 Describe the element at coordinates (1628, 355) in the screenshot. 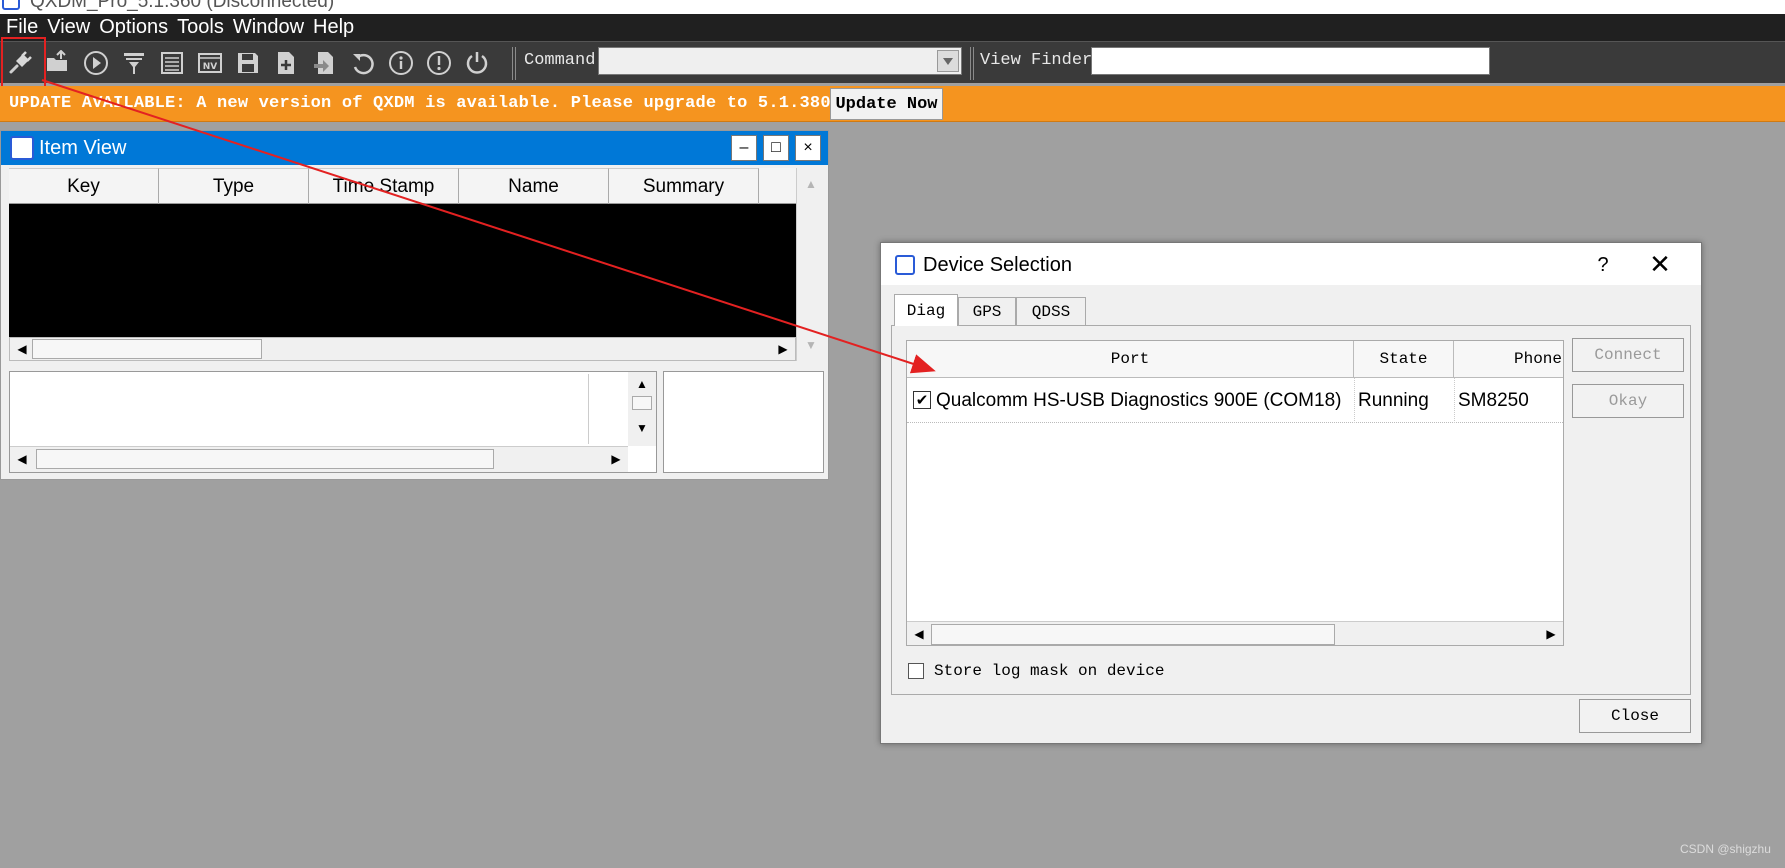

I see `connect-button: Connect` at that location.